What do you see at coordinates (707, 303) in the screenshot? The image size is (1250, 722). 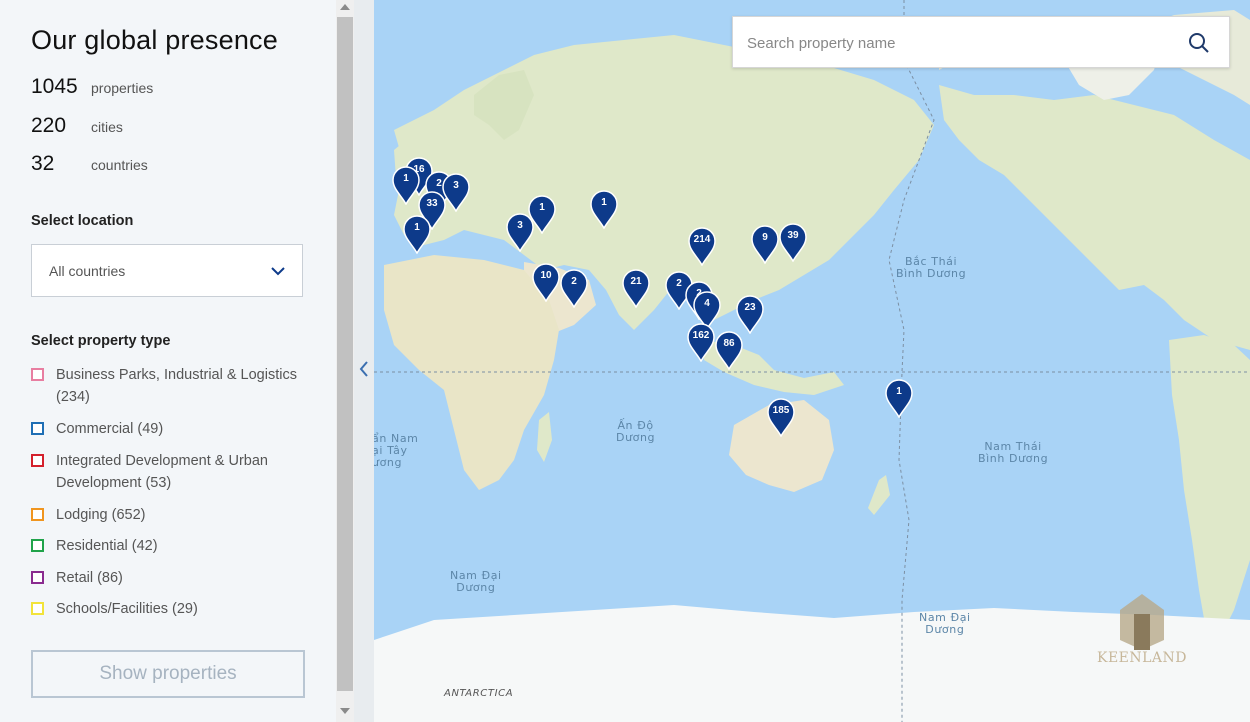 I see `map-marker-count: 4` at bounding box center [707, 303].